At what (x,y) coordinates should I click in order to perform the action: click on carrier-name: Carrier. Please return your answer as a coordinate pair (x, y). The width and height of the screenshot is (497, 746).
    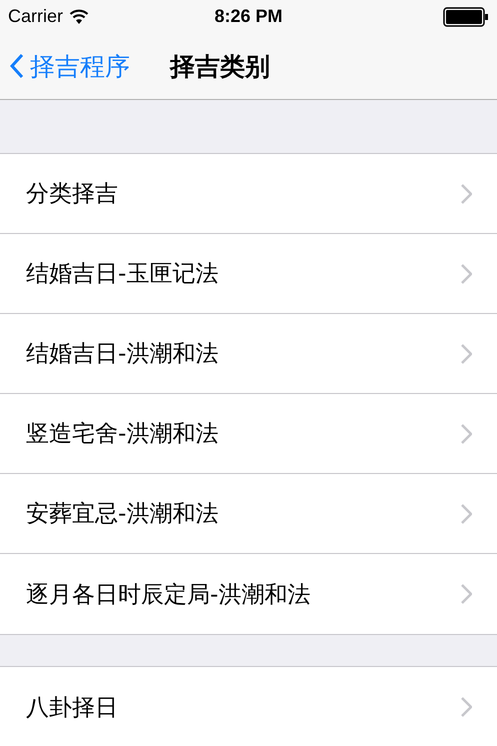
    Looking at the image, I should click on (36, 16).